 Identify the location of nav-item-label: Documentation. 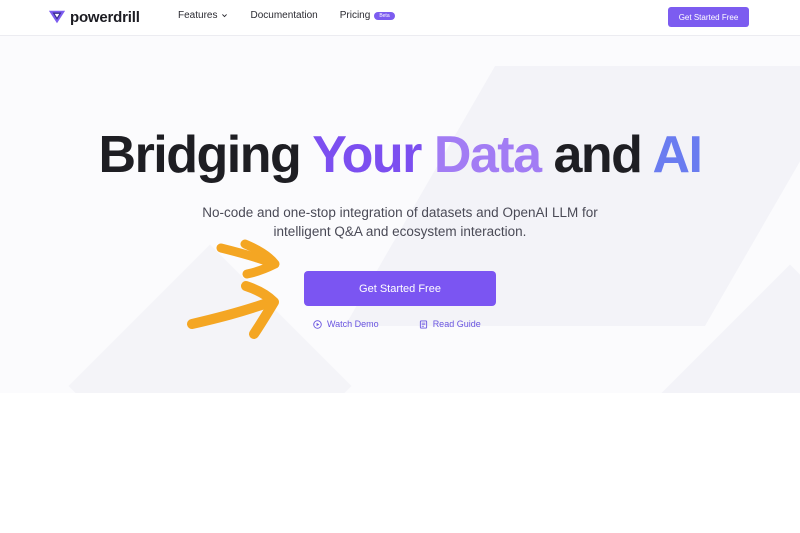
(284, 15).